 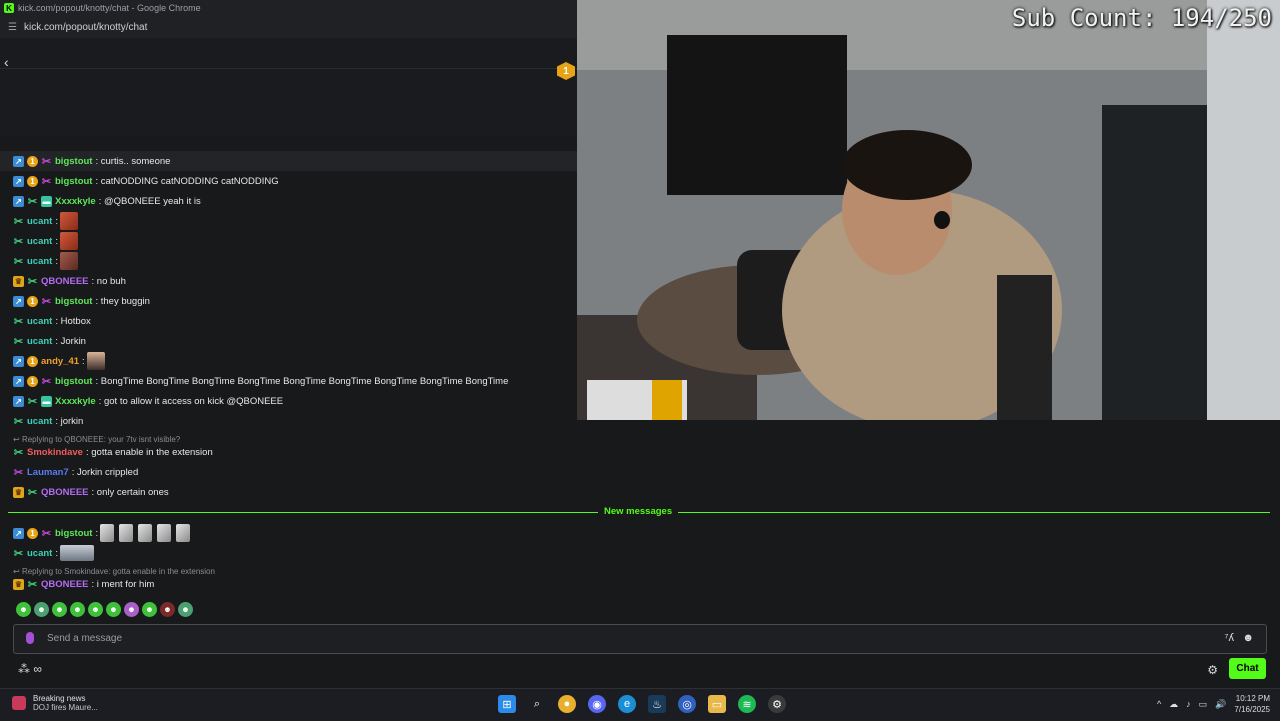 I want to click on chat-message: ✂ ucant: jorkin, so click(x=48, y=421).